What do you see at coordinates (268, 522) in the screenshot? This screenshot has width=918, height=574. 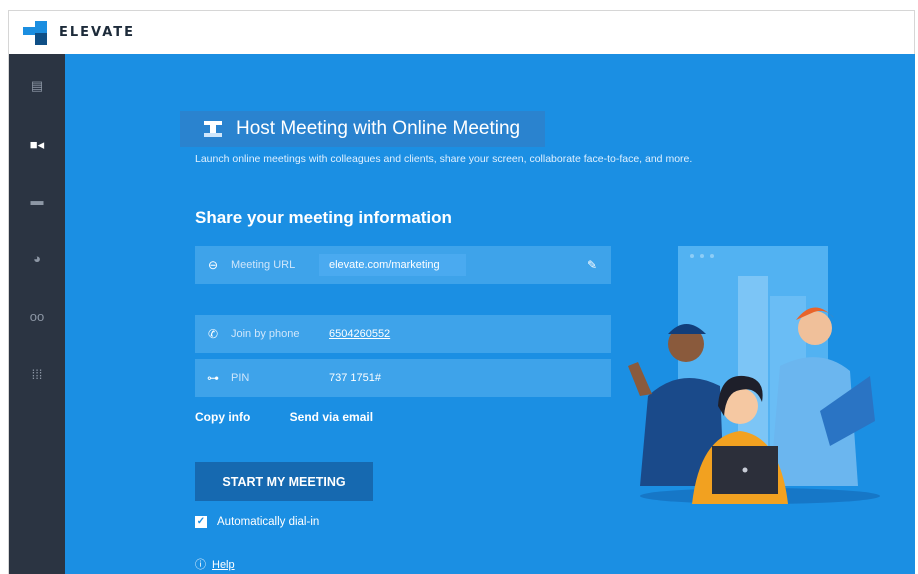 I see `auto-dial-label: Automatically dial-in` at bounding box center [268, 522].